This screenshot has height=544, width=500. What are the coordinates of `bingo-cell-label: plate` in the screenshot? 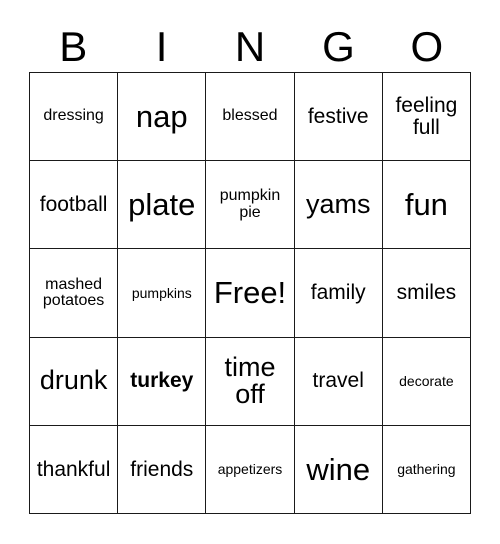 It's located at (162, 204).